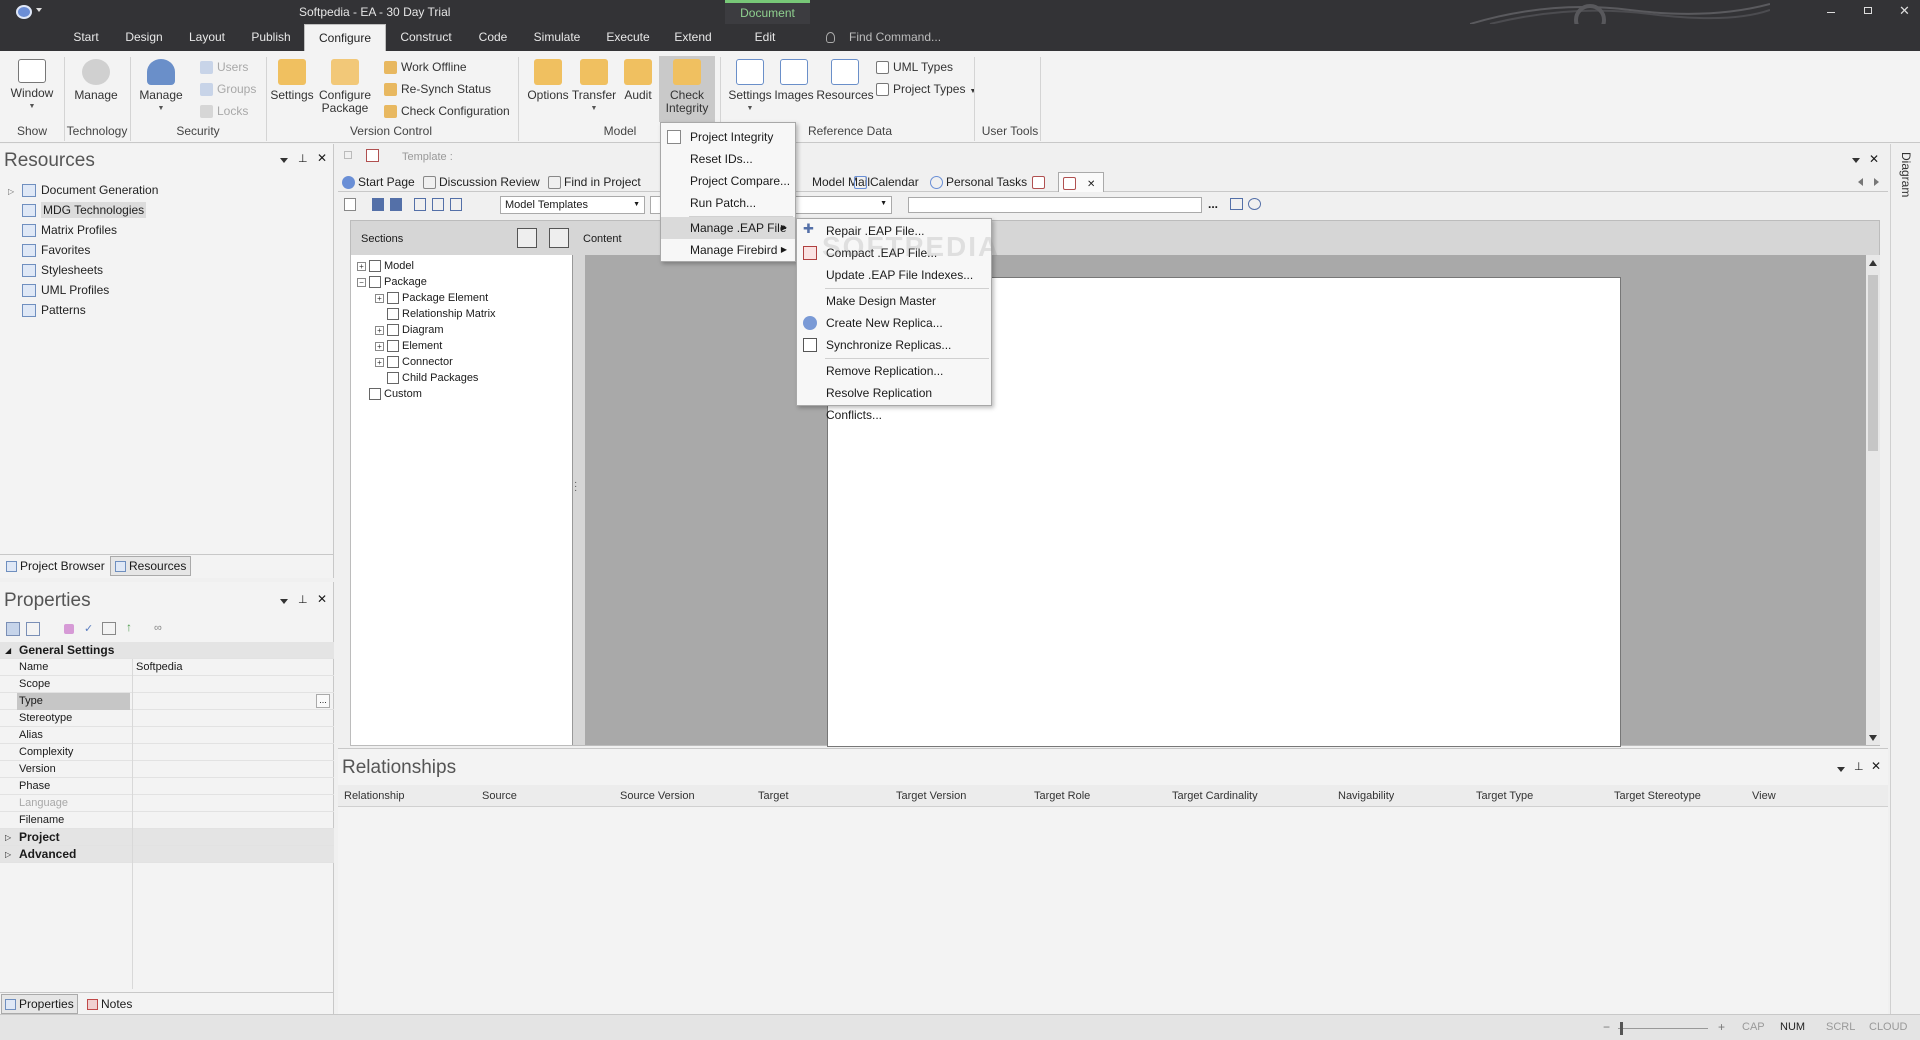  Describe the element at coordinates (1721, 1027) in the screenshot. I see `zoom-in-button: +` at that location.